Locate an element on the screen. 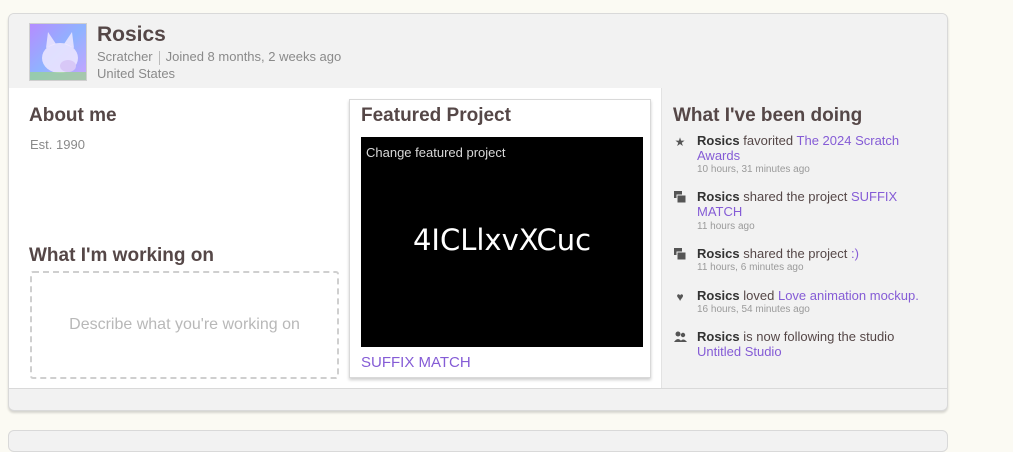  next-section-card is located at coordinates (478, 441).